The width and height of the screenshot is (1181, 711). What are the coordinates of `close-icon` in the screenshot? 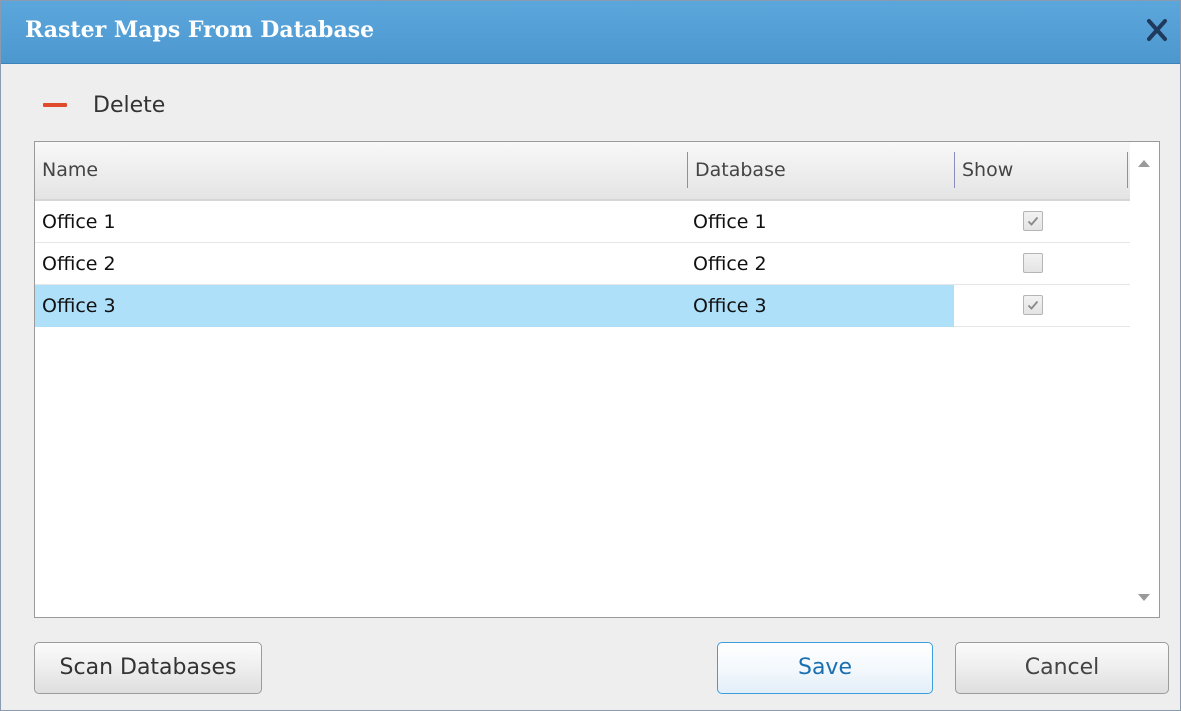 It's located at (1157, 30).